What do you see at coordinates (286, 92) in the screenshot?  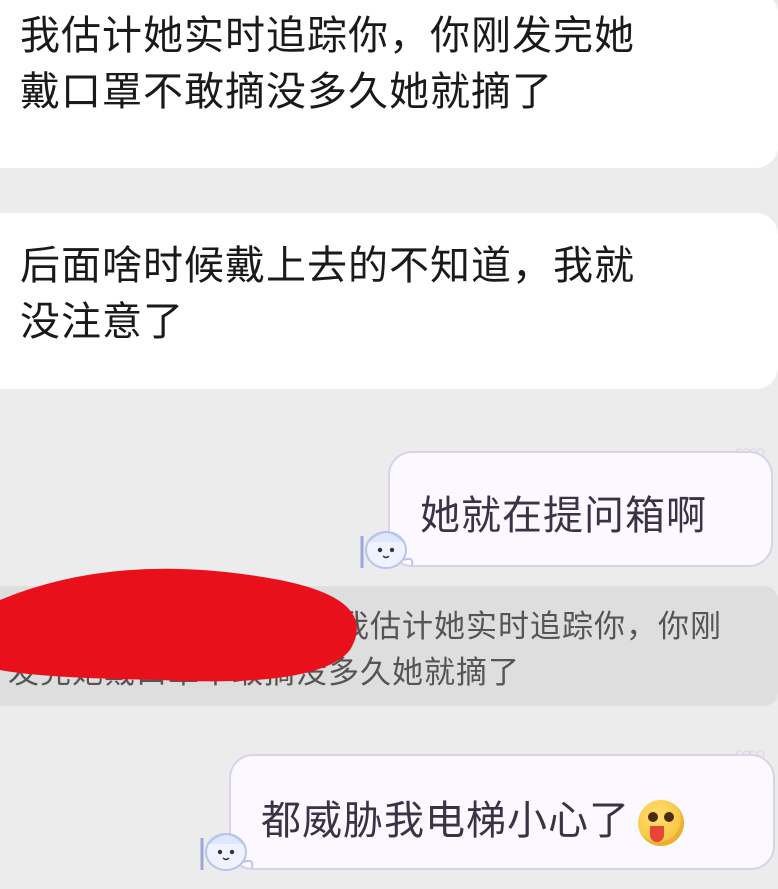 I see `message-text: 戴口罩不敢摘没多久她就摘了` at bounding box center [286, 92].